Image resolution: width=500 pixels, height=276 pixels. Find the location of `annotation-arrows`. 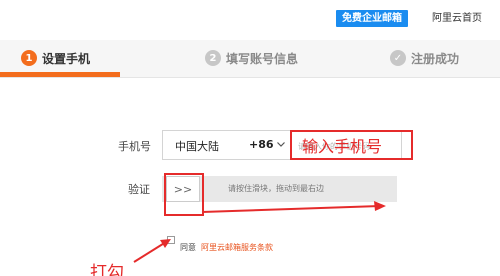

annotation-arrows is located at coordinates (259, 232).